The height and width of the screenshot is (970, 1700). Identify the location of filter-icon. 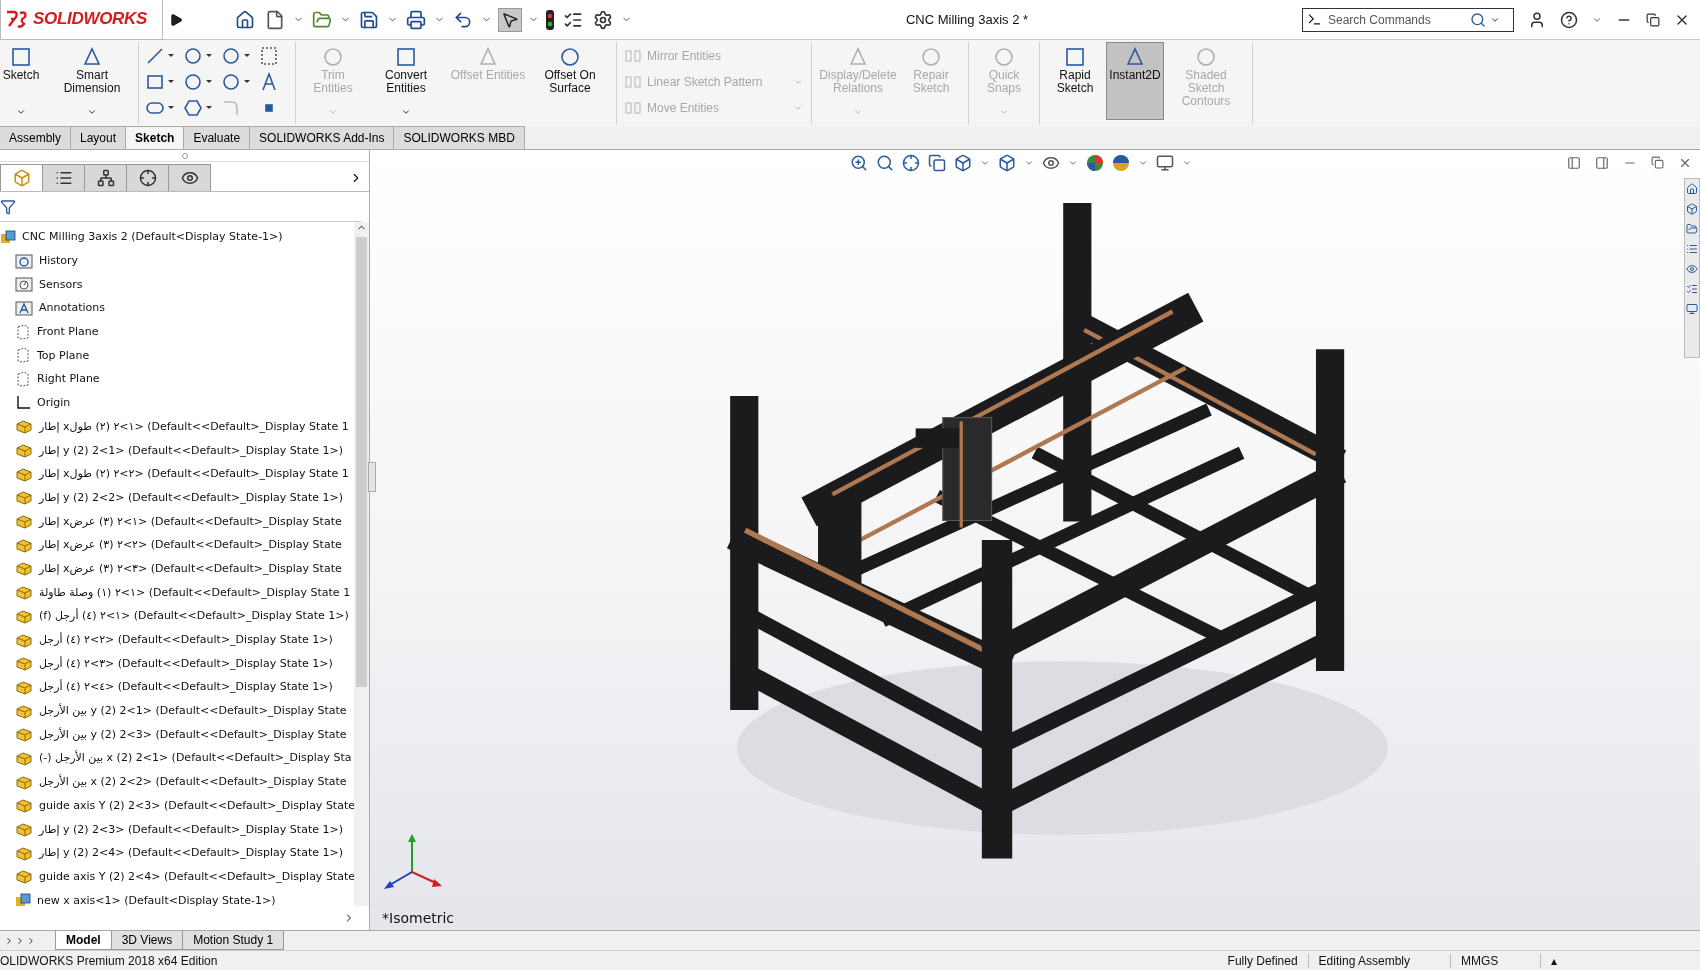
(8, 206).